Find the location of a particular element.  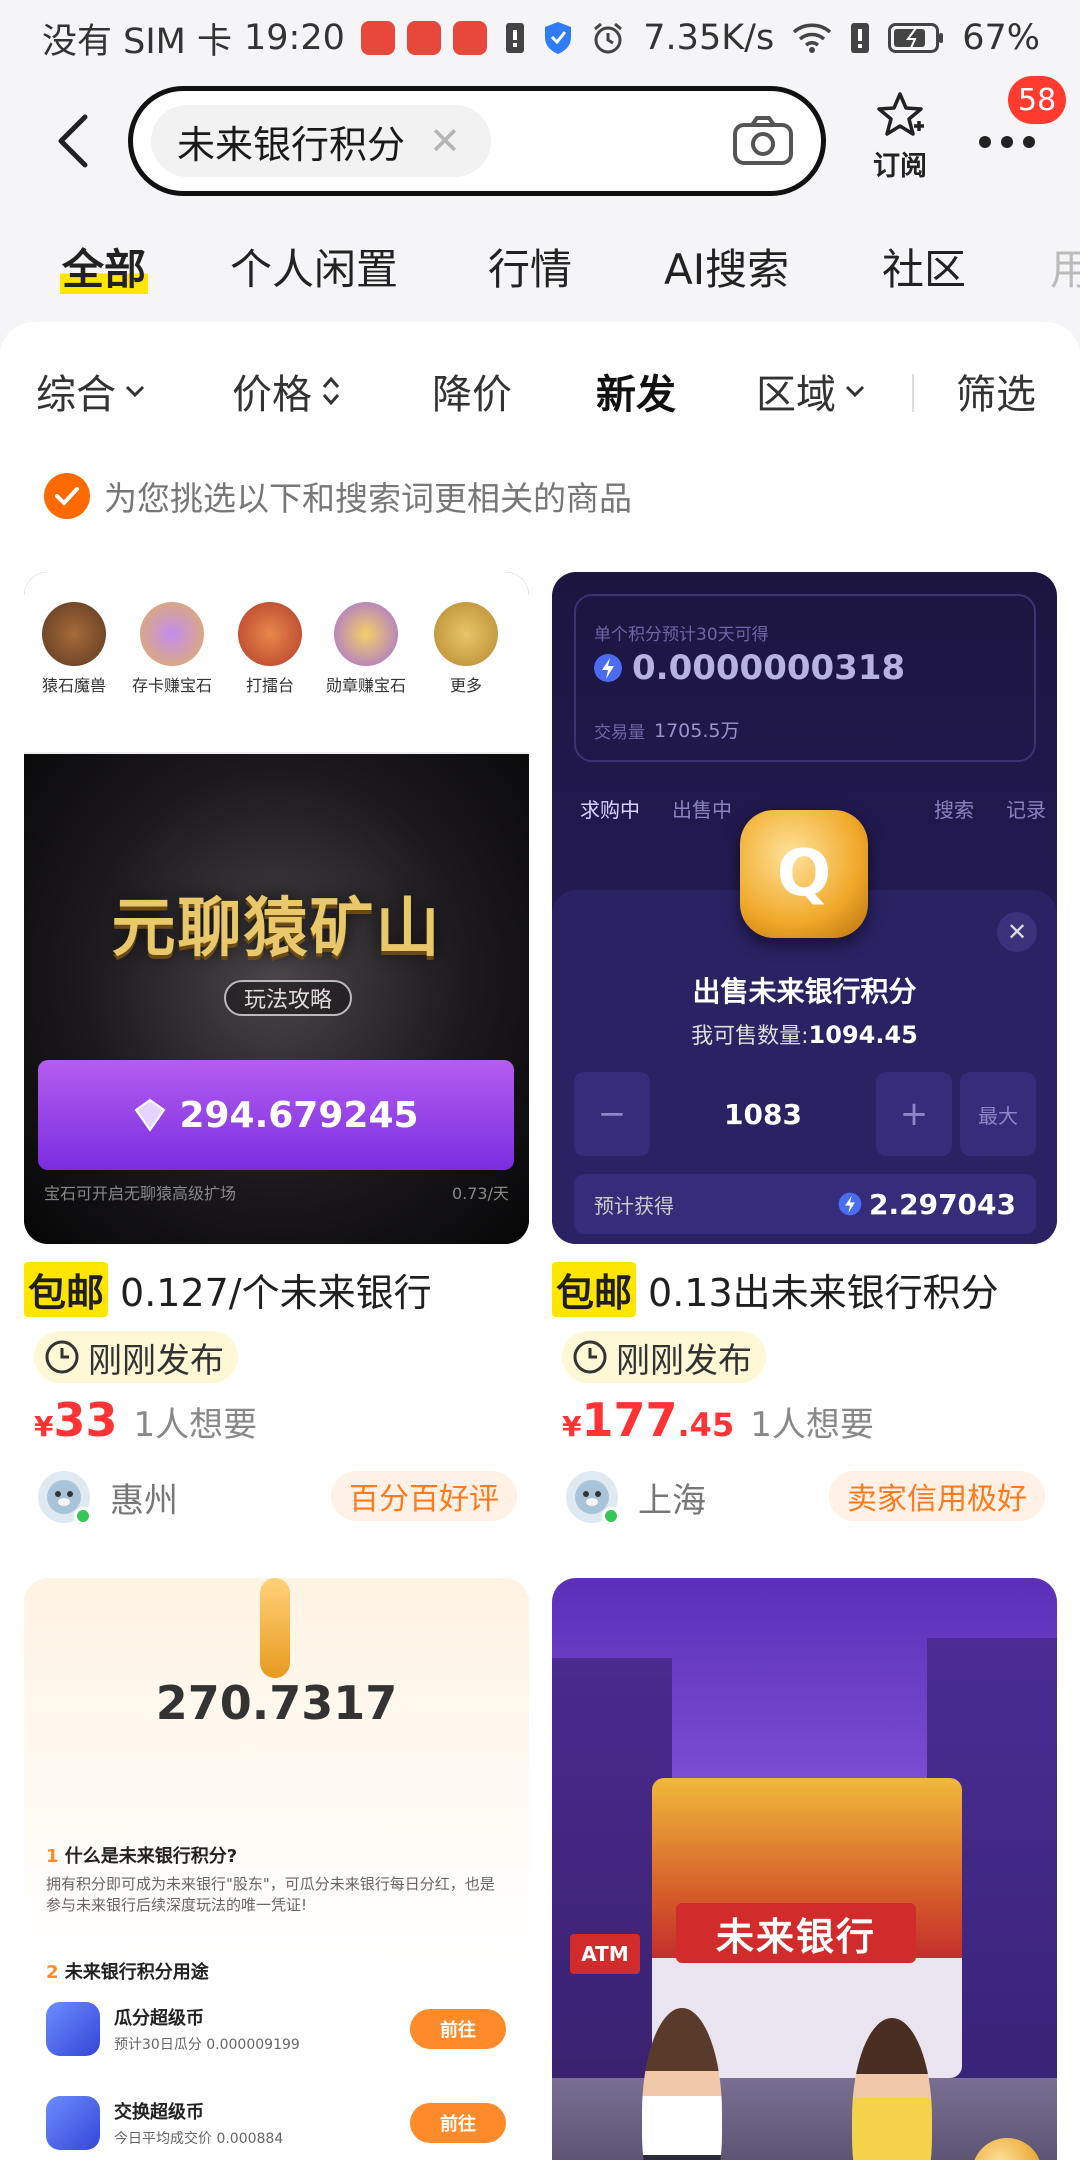

shield-icon is located at coordinates (558, 38).